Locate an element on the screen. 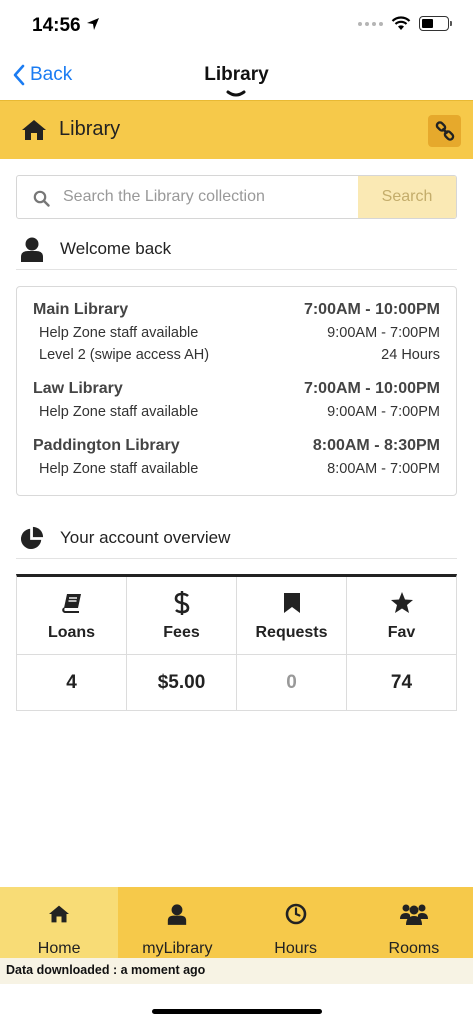 Image resolution: width=473 pixels, height=1024 pixels. home-indicator is located at coordinates (237, 1011).